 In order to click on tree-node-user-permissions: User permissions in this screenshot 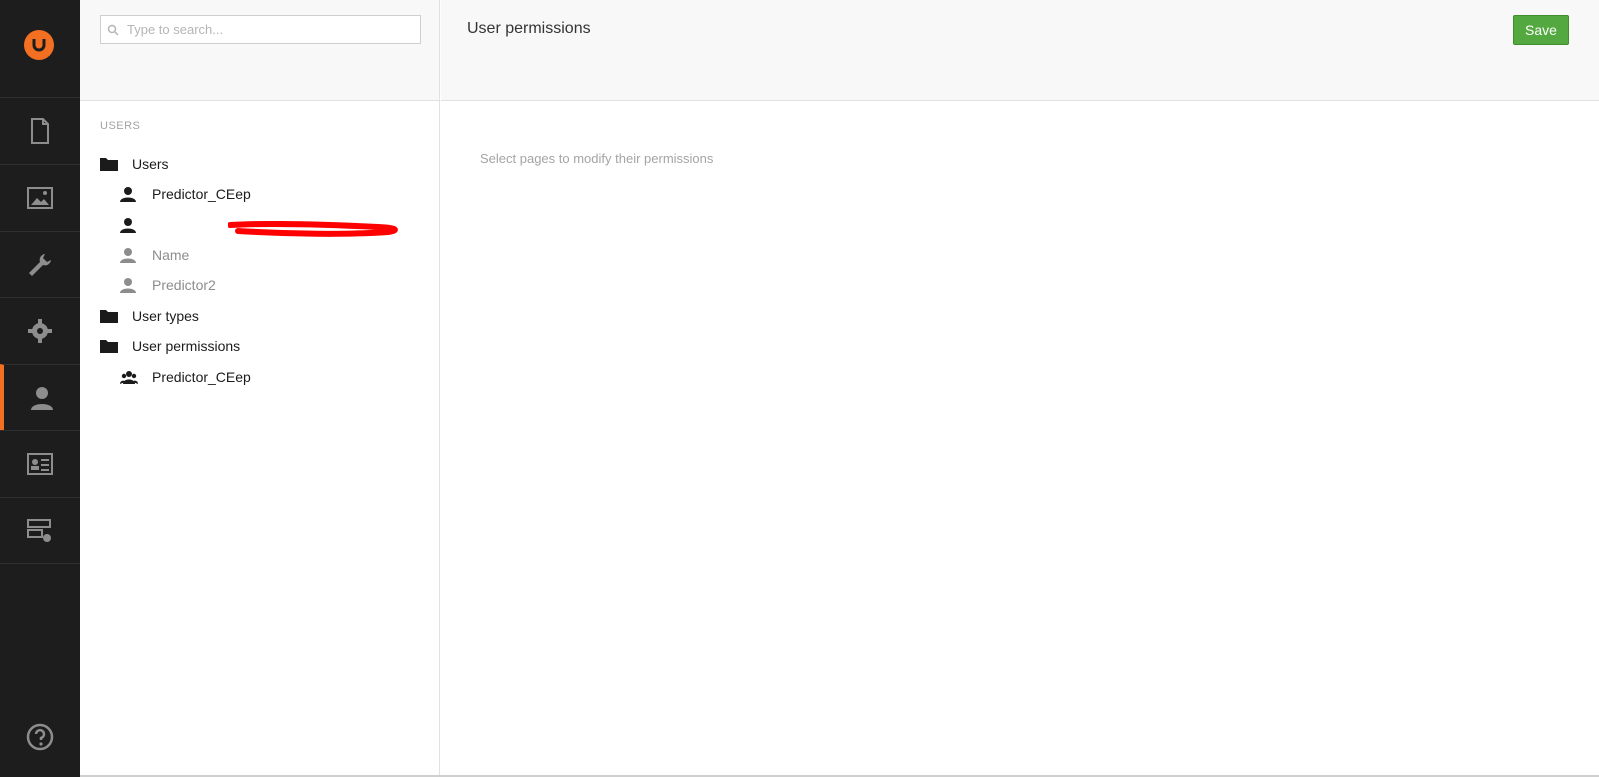, I will do `click(170, 346)`.